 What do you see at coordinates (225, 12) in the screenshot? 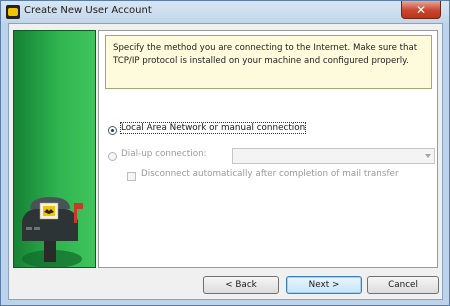
I see `title-bar: Create New User Account ✕` at bounding box center [225, 12].